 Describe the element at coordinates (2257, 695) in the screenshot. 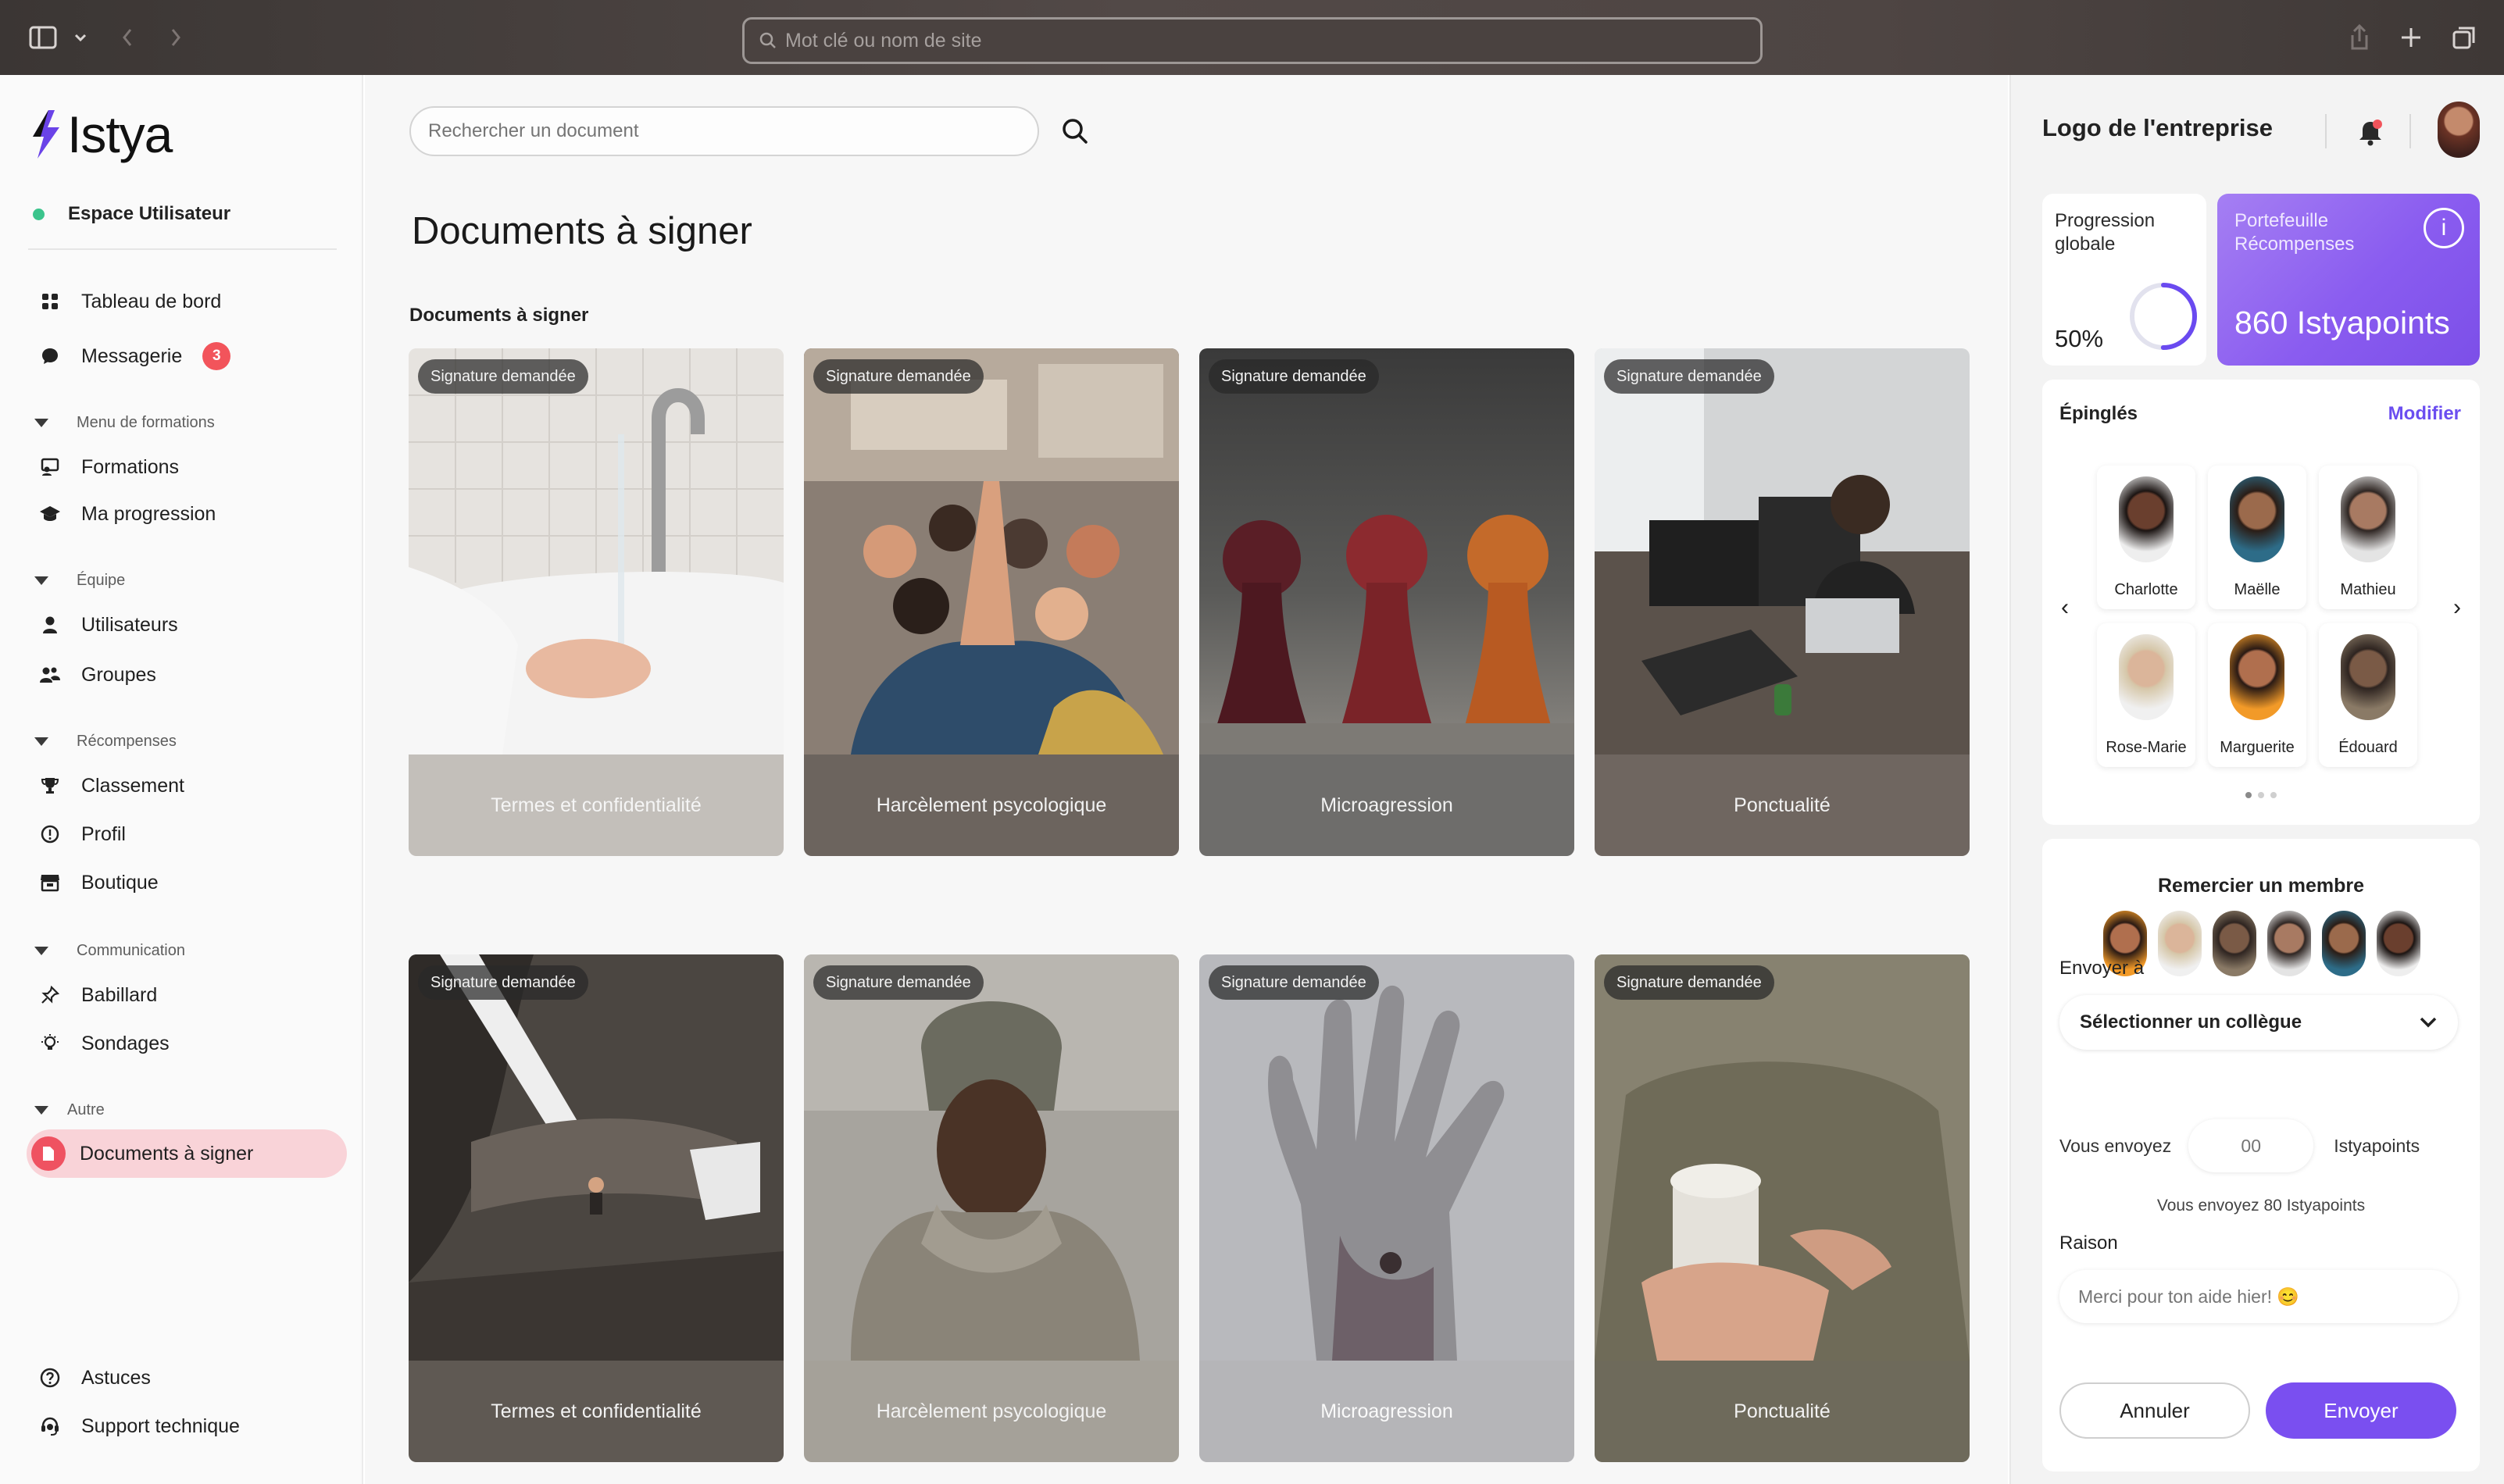

I see `pinned-member: Marguerite` at that location.